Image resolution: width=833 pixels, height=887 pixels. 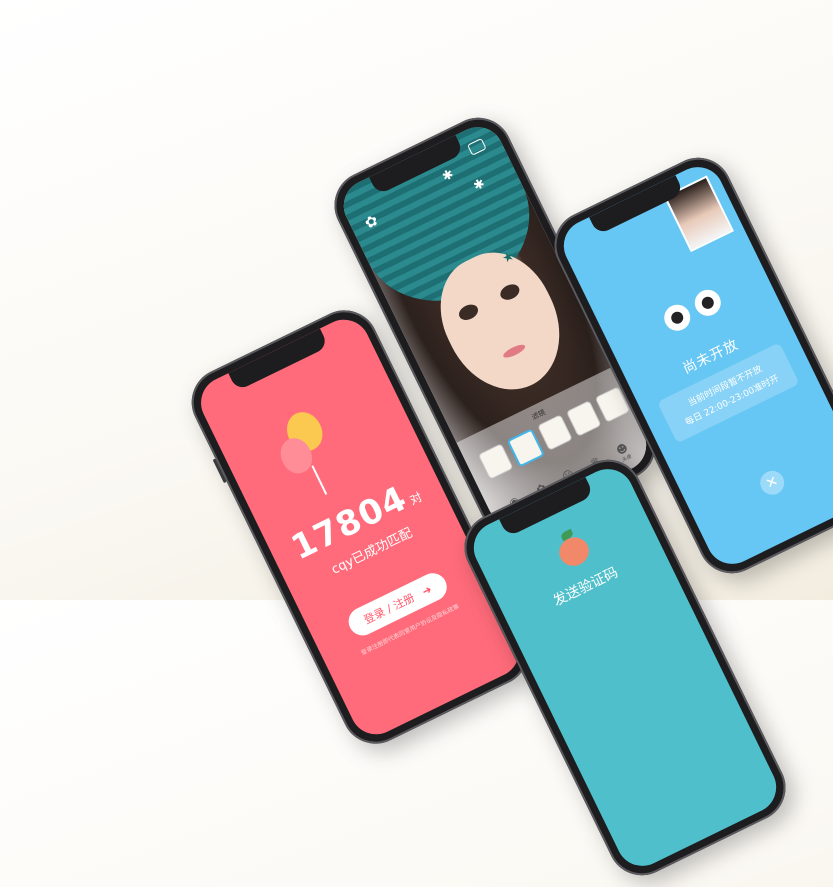 I want to click on filter-thumb-selected, so click(x=525, y=448).